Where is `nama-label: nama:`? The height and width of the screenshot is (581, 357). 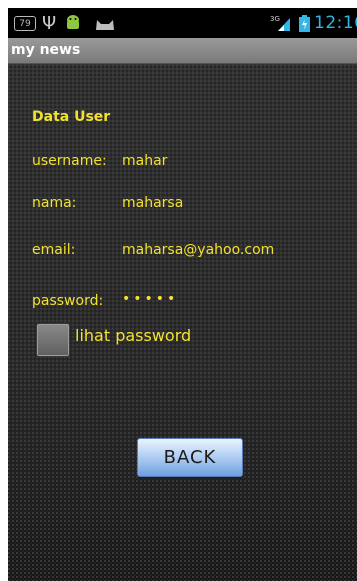 nama-label: nama: is located at coordinates (54, 203).